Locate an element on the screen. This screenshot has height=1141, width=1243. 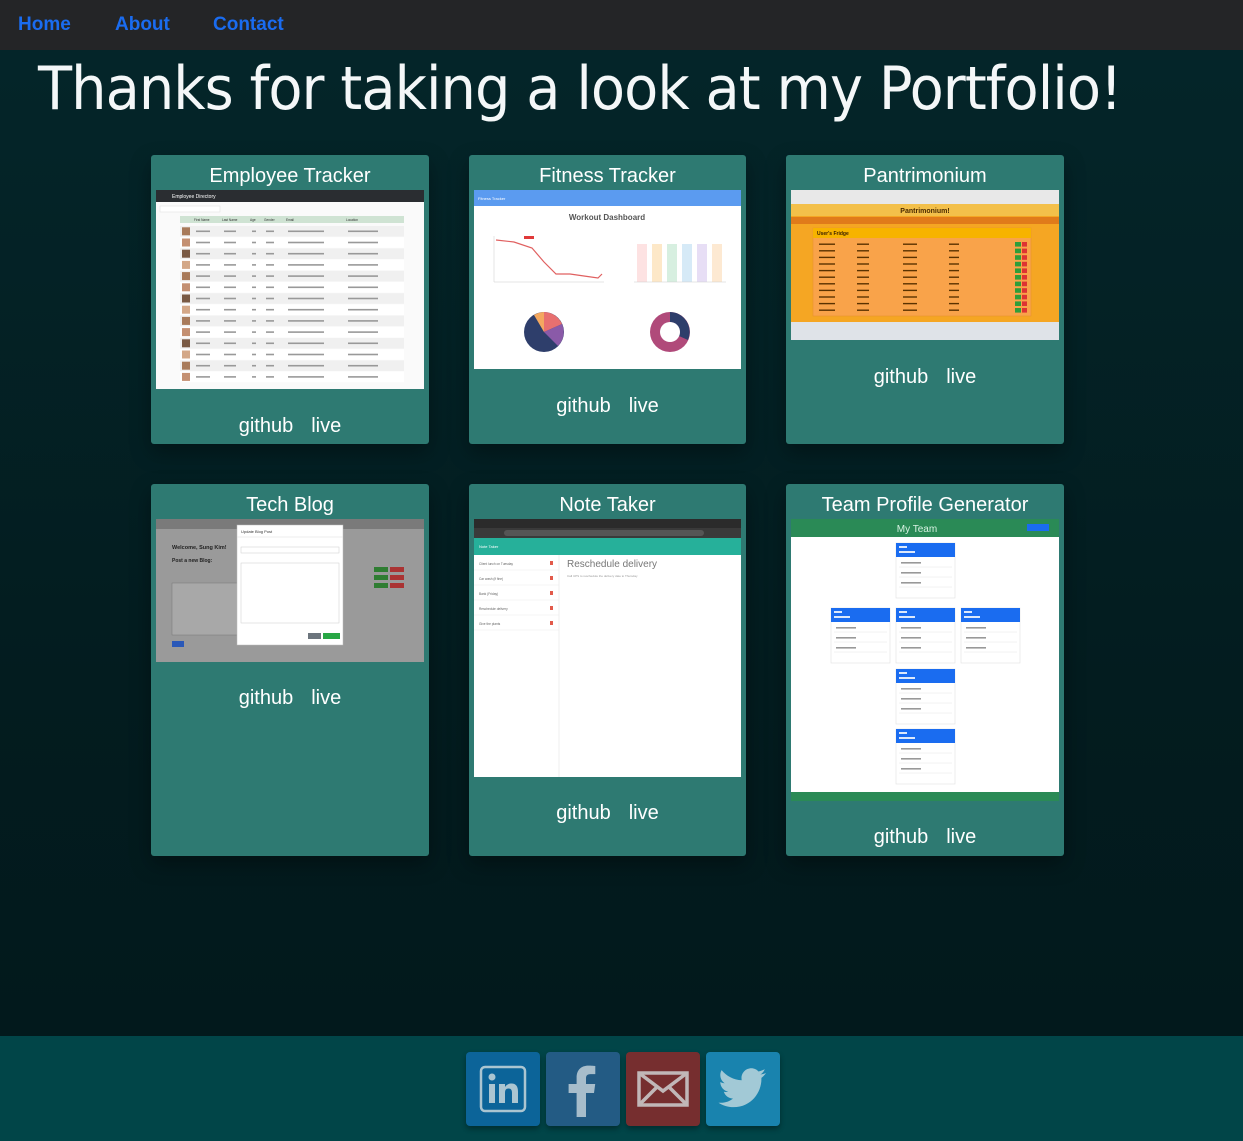
footer is located at coordinates (621, 1088).